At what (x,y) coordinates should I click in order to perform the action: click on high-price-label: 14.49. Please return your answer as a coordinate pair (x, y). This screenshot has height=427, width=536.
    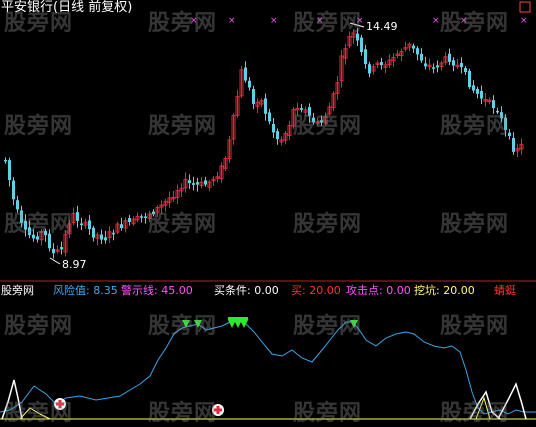
    Looking at the image, I should click on (382, 26).